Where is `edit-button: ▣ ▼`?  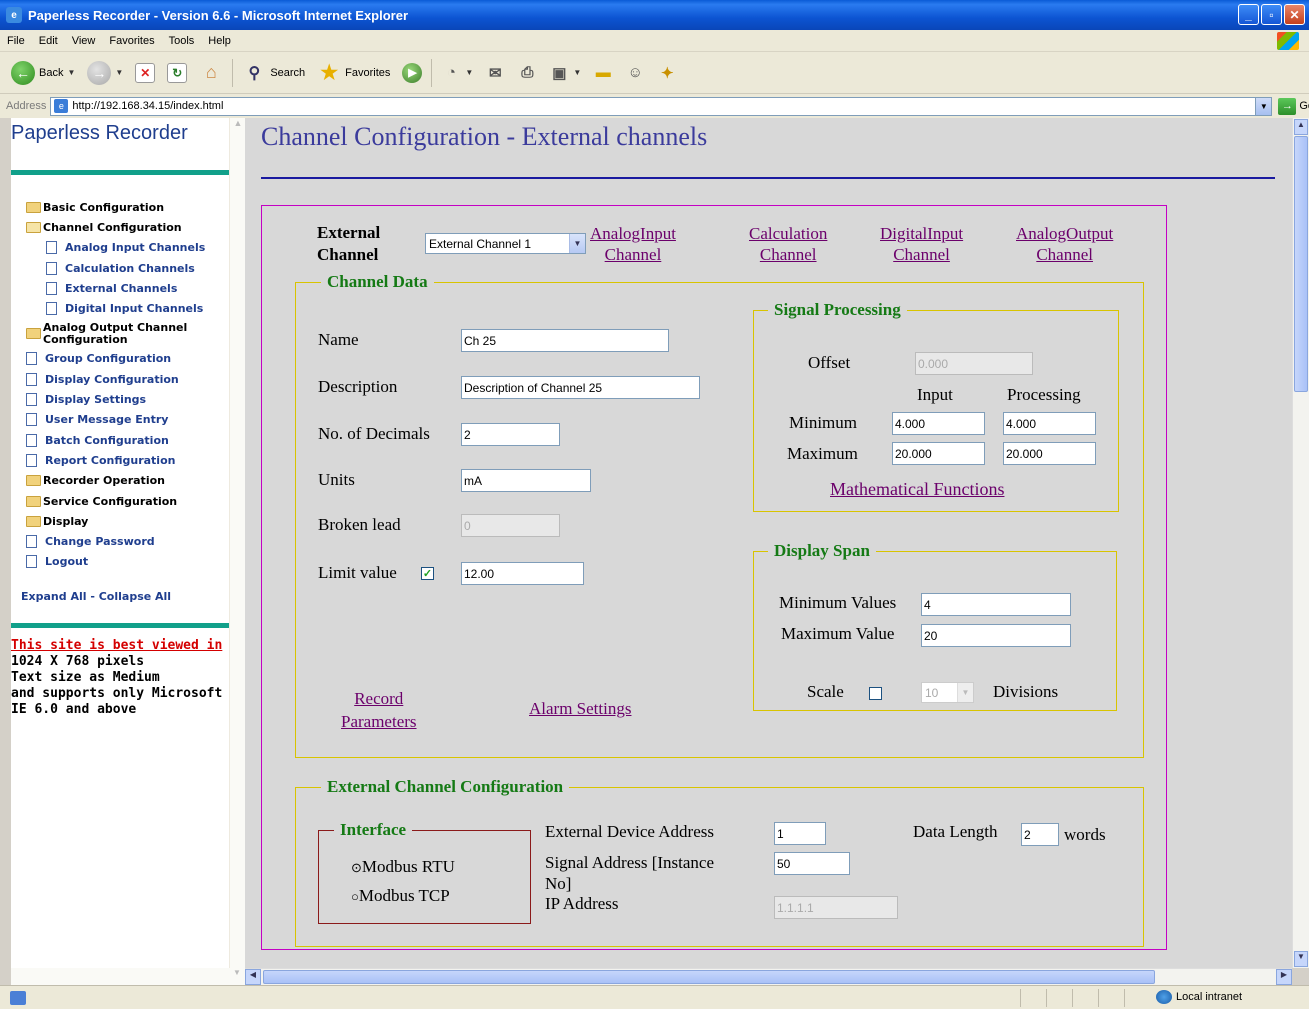
edit-button: ▣ ▼ is located at coordinates (565, 73).